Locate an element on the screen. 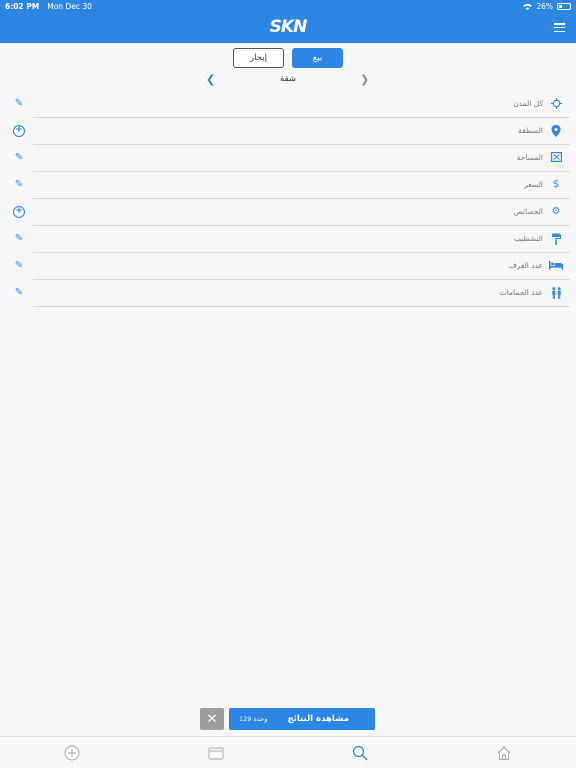 The width and height of the screenshot is (576, 768). battery-percent: 26% is located at coordinates (544, 6).